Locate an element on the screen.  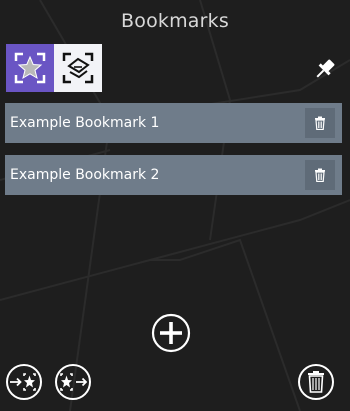
bookmark-label: Example Bookmark 1 is located at coordinates (85, 123).